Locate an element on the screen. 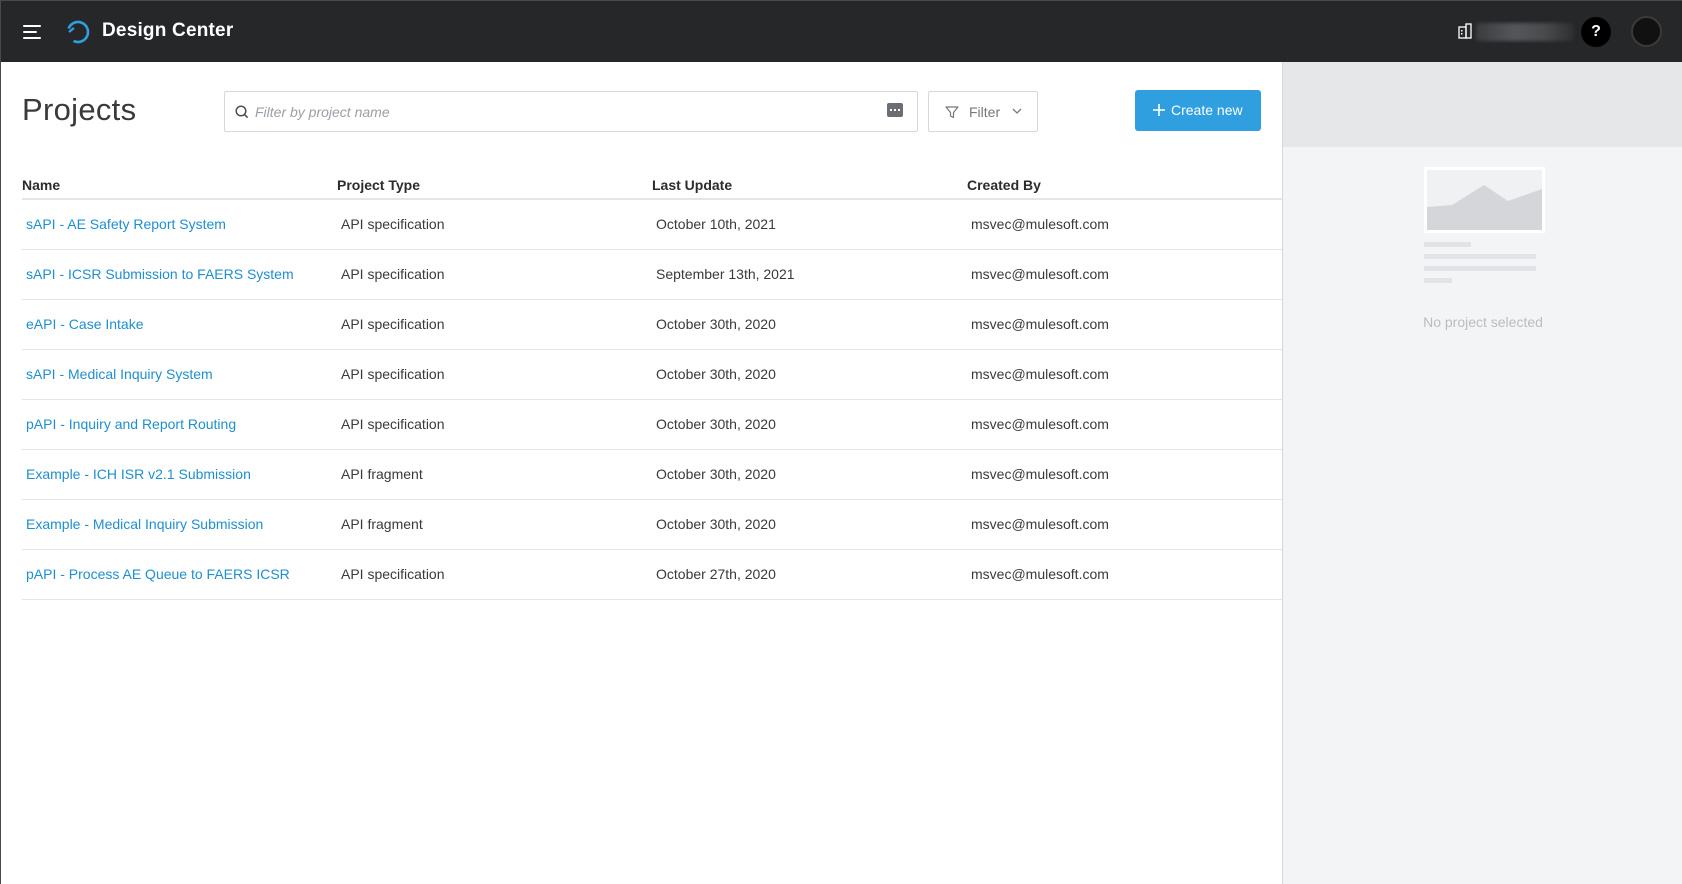 Image resolution: width=1682 pixels, height=884 pixels. filter-button: Filter is located at coordinates (983, 111).